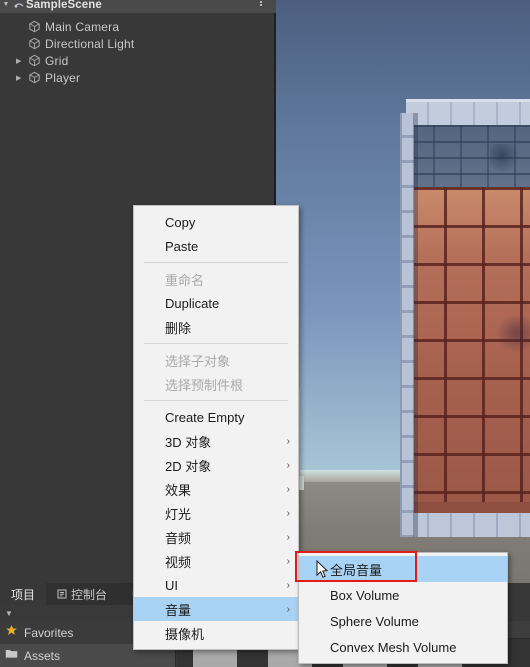 The height and width of the screenshot is (667, 530). What do you see at coordinates (188, 466) in the screenshot?
I see `context-menu-item-label: 2D 对象` at bounding box center [188, 466].